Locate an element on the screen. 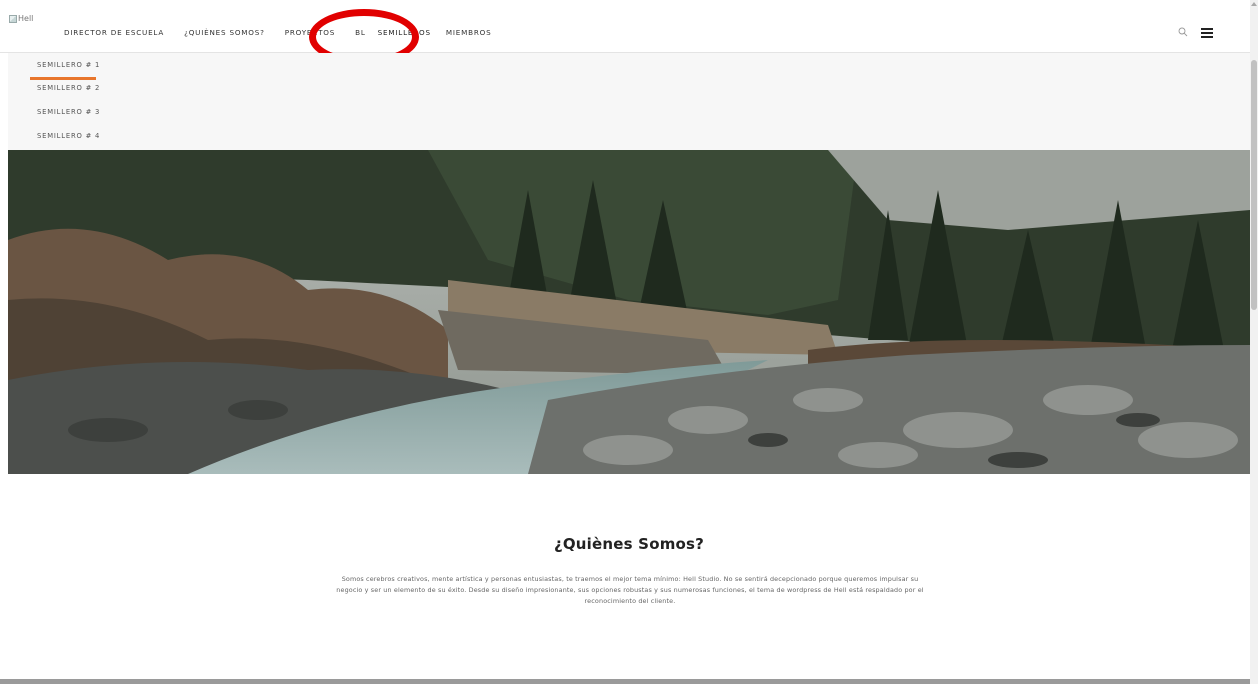 The height and width of the screenshot is (684, 1258). scroll-up-arrow-icon is located at coordinates (1254, 4).